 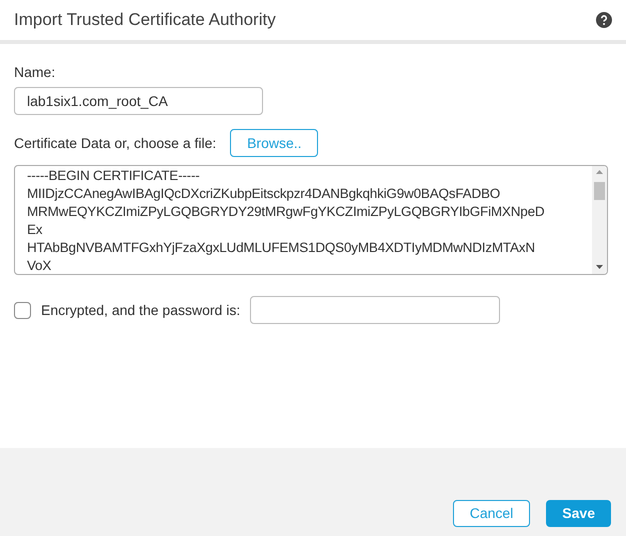 I want to click on name-label: Name:, so click(x=35, y=72).